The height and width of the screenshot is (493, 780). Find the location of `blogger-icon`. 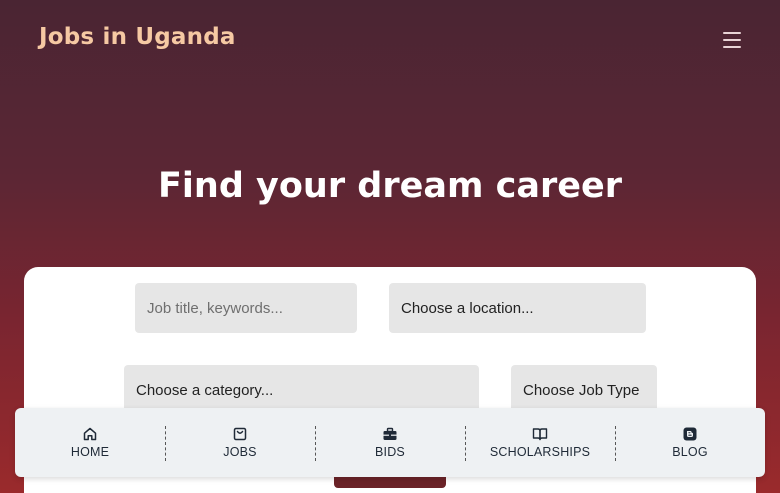

blogger-icon is located at coordinates (690, 434).